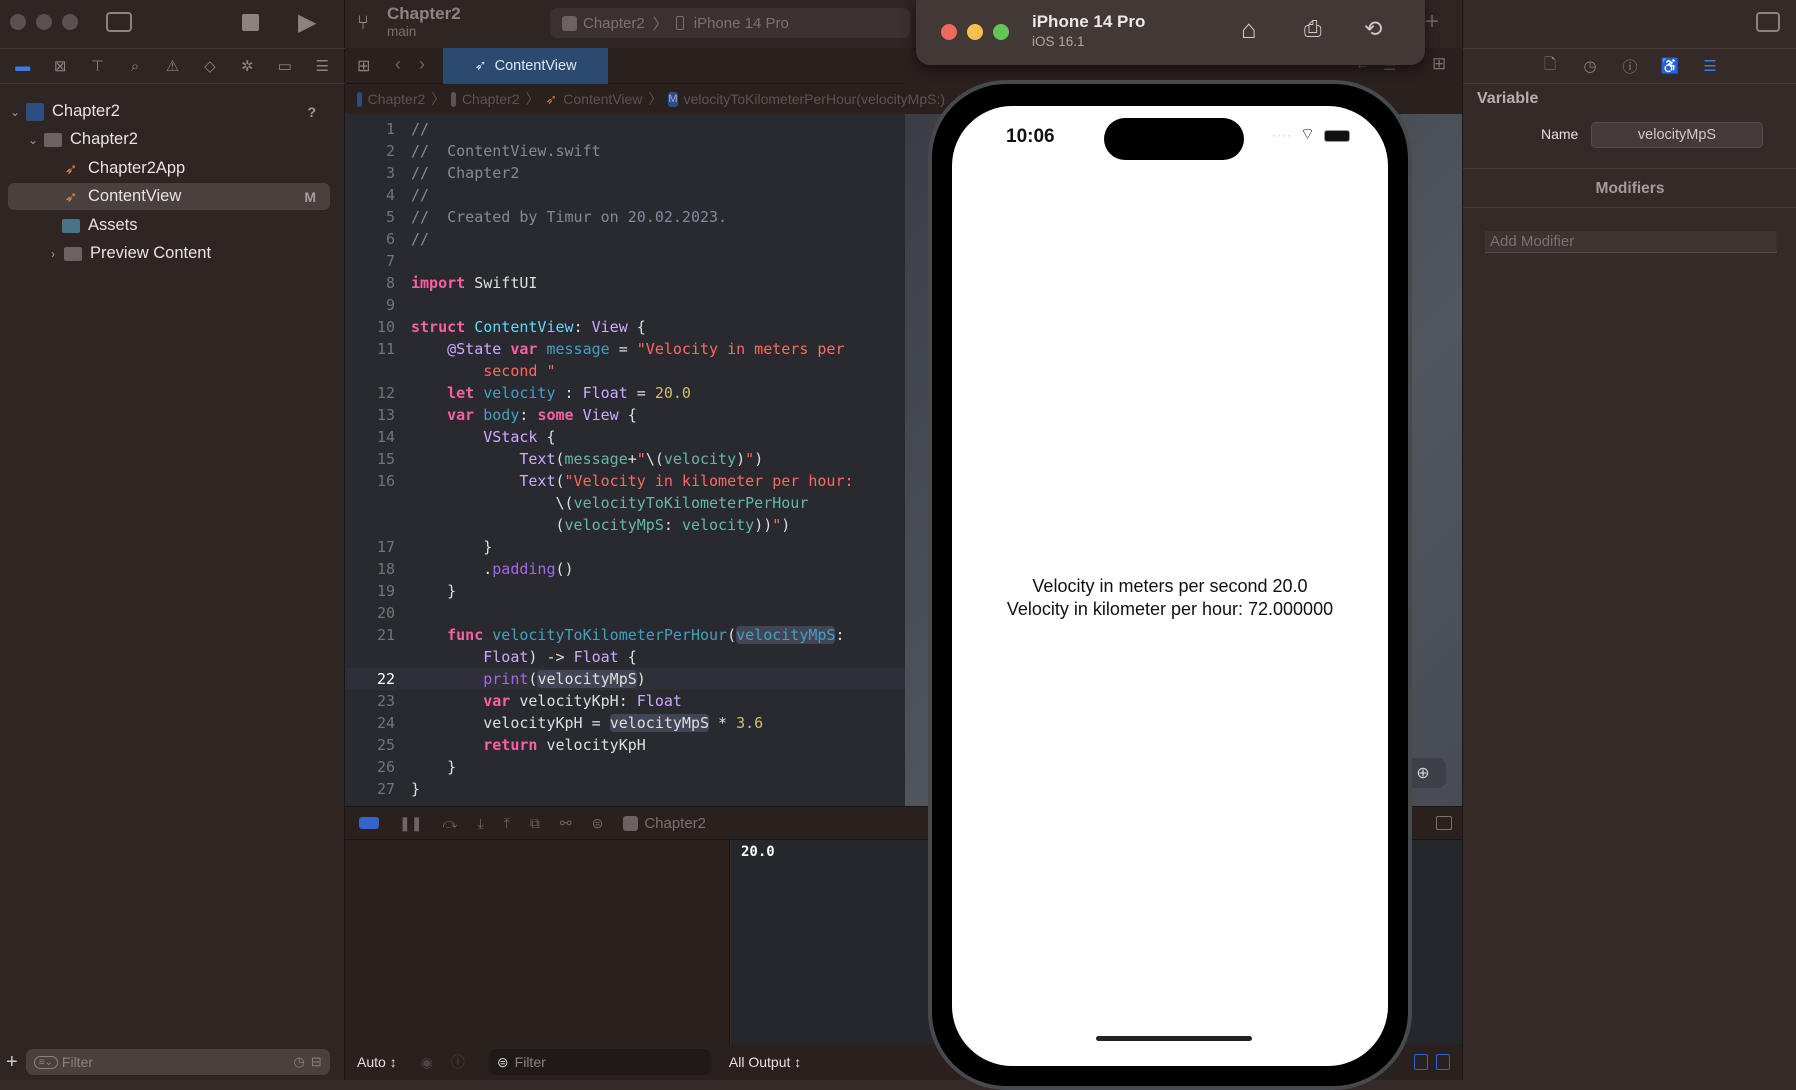 The width and height of the screenshot is (1796, 1090). I want to click on info-icon: ⓘ, so click(458, 1062).